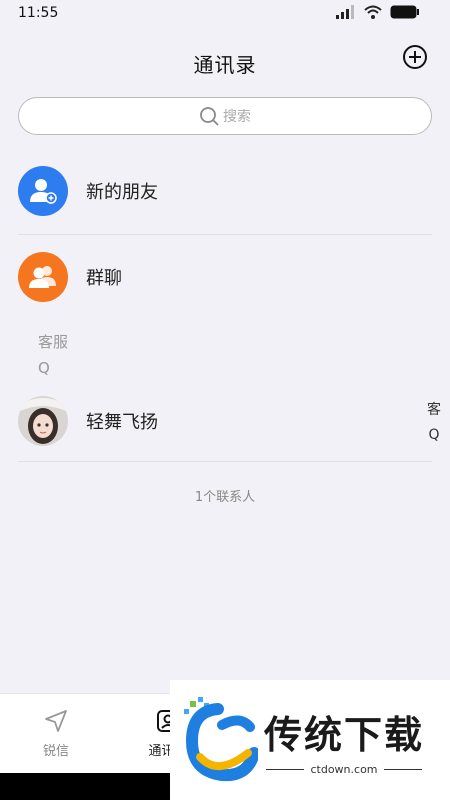 Image resolution: width=450 pixels, height=800 pixels. I want to click on contact-name: 轻舞飞扬, so click(122, 422).